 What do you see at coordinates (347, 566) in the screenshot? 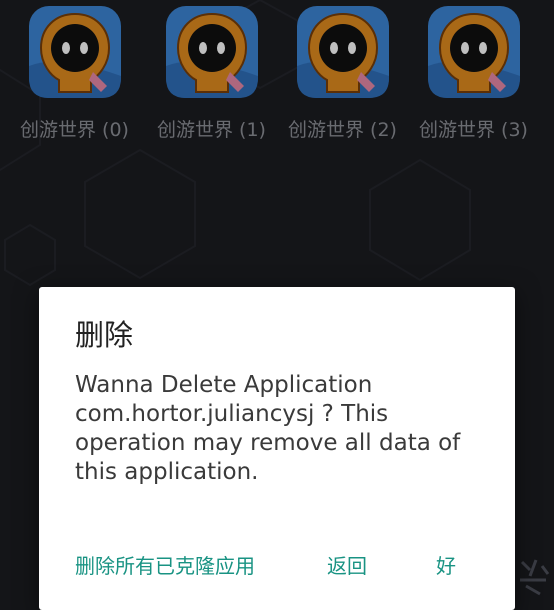
I see `back-button: 返回` at bounding box center [347, 566].